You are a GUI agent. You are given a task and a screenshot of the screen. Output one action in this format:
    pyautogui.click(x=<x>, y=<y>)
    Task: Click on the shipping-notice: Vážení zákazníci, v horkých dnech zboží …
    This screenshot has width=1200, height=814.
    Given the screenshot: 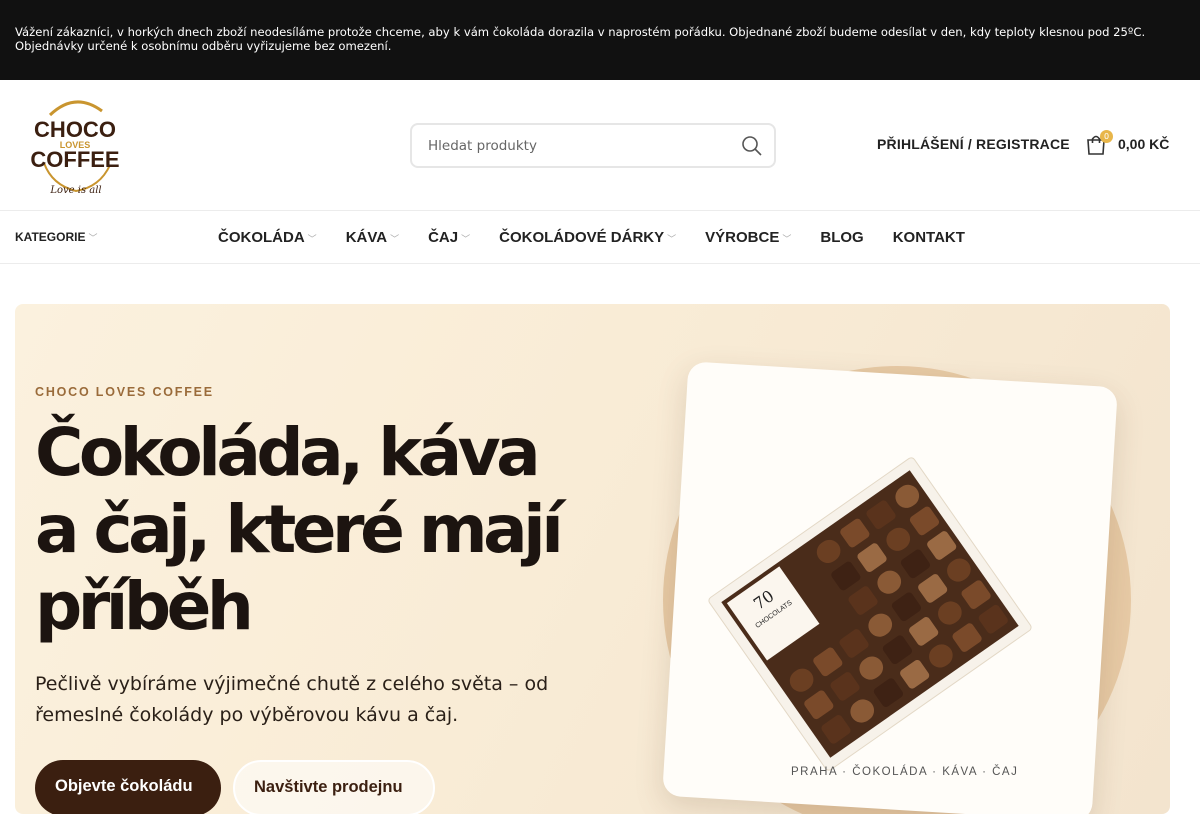 What is the action you would take?
    pyautogui.click(x=580, y=39)
    